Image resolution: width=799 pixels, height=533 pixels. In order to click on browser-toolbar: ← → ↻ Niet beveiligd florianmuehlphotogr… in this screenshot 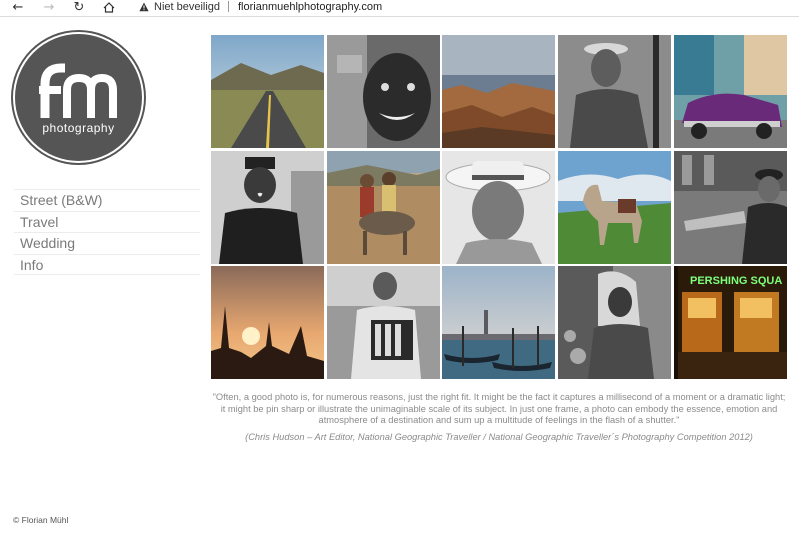, I will do `click(399, 8)`.